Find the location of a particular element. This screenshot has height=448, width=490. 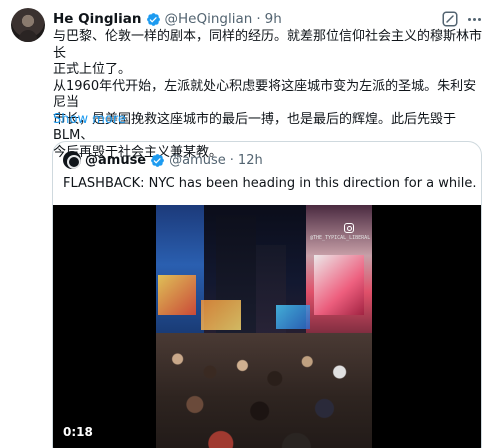

show-more-link: Show more is located at coordinates (89, 119).